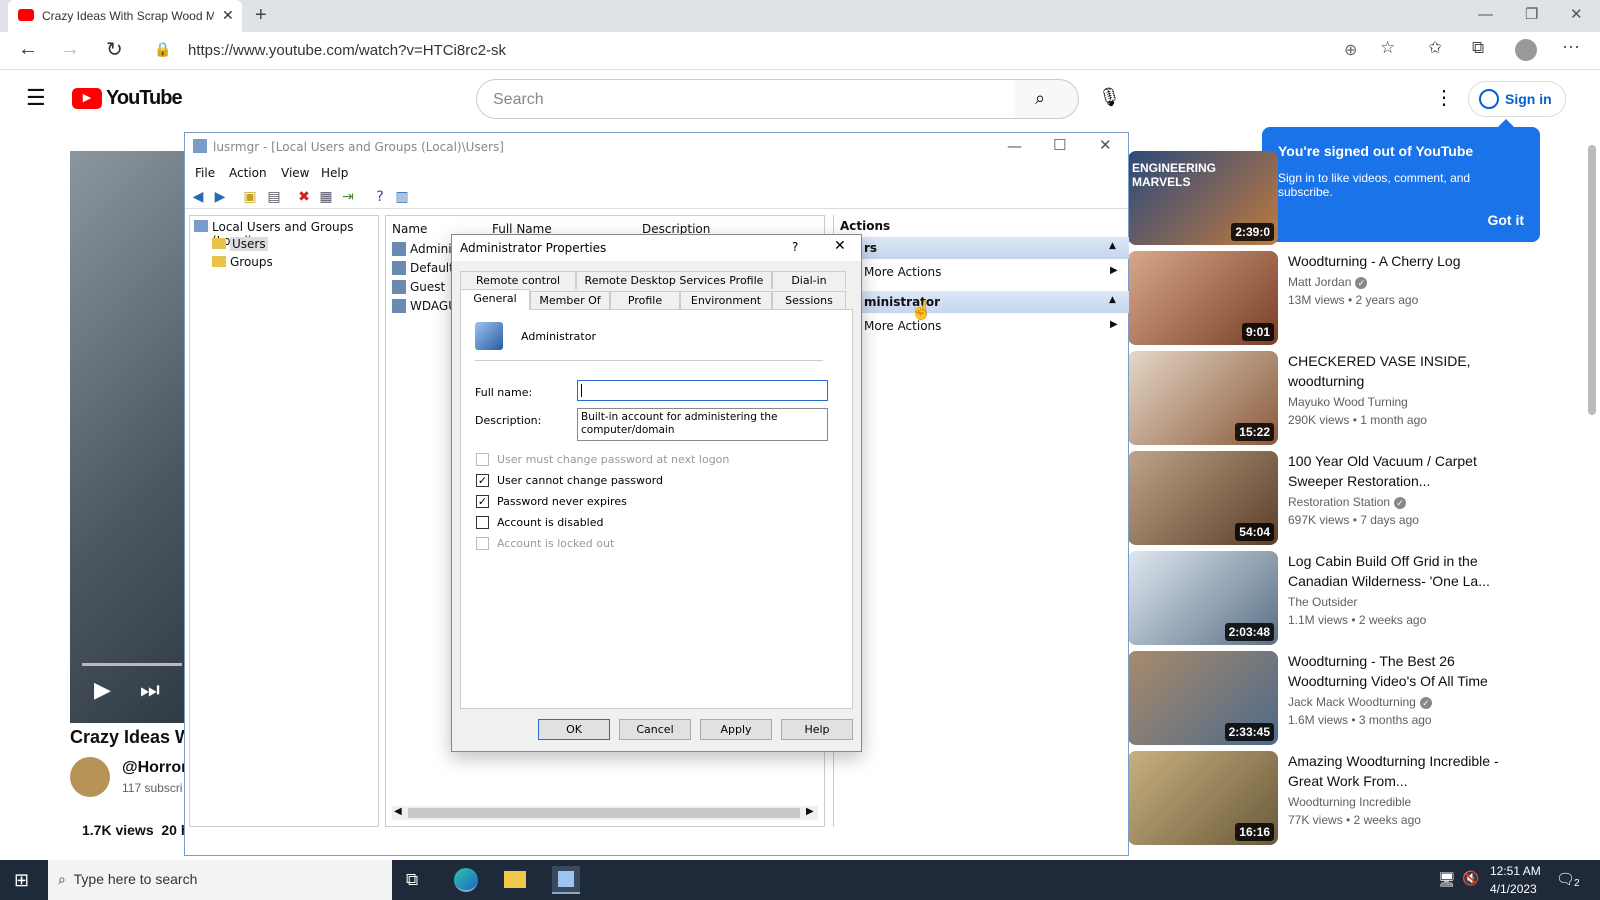 The width and height of the screenshot is (1600, 900). I want to click on cannot-change-password-checkbox: ✓, so click(482, 480).